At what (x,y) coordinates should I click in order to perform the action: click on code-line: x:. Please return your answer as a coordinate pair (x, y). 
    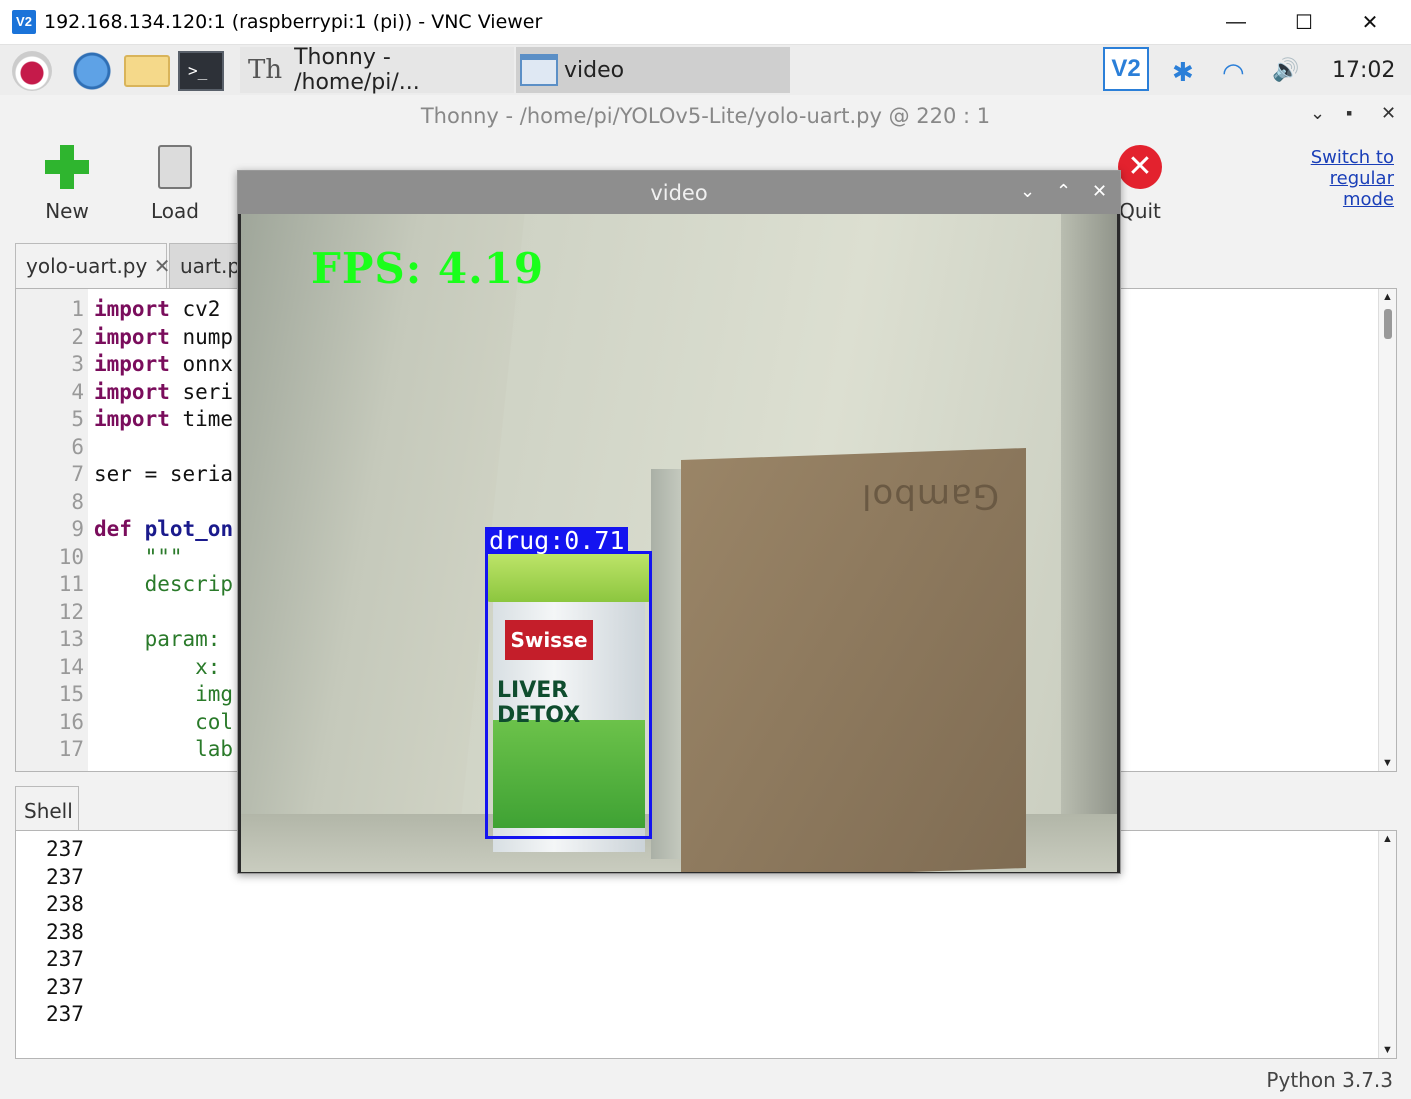
    Looking at the image, I should click on (157, 667).